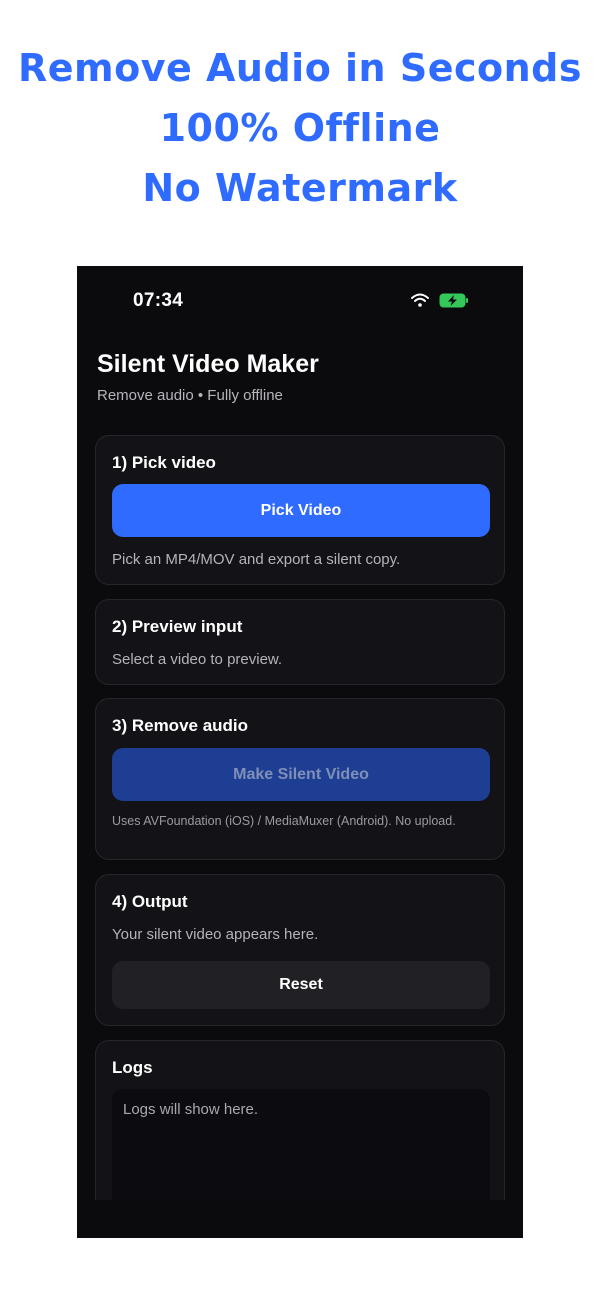  I want to click on battery-charging-icon, so click(453, 300).